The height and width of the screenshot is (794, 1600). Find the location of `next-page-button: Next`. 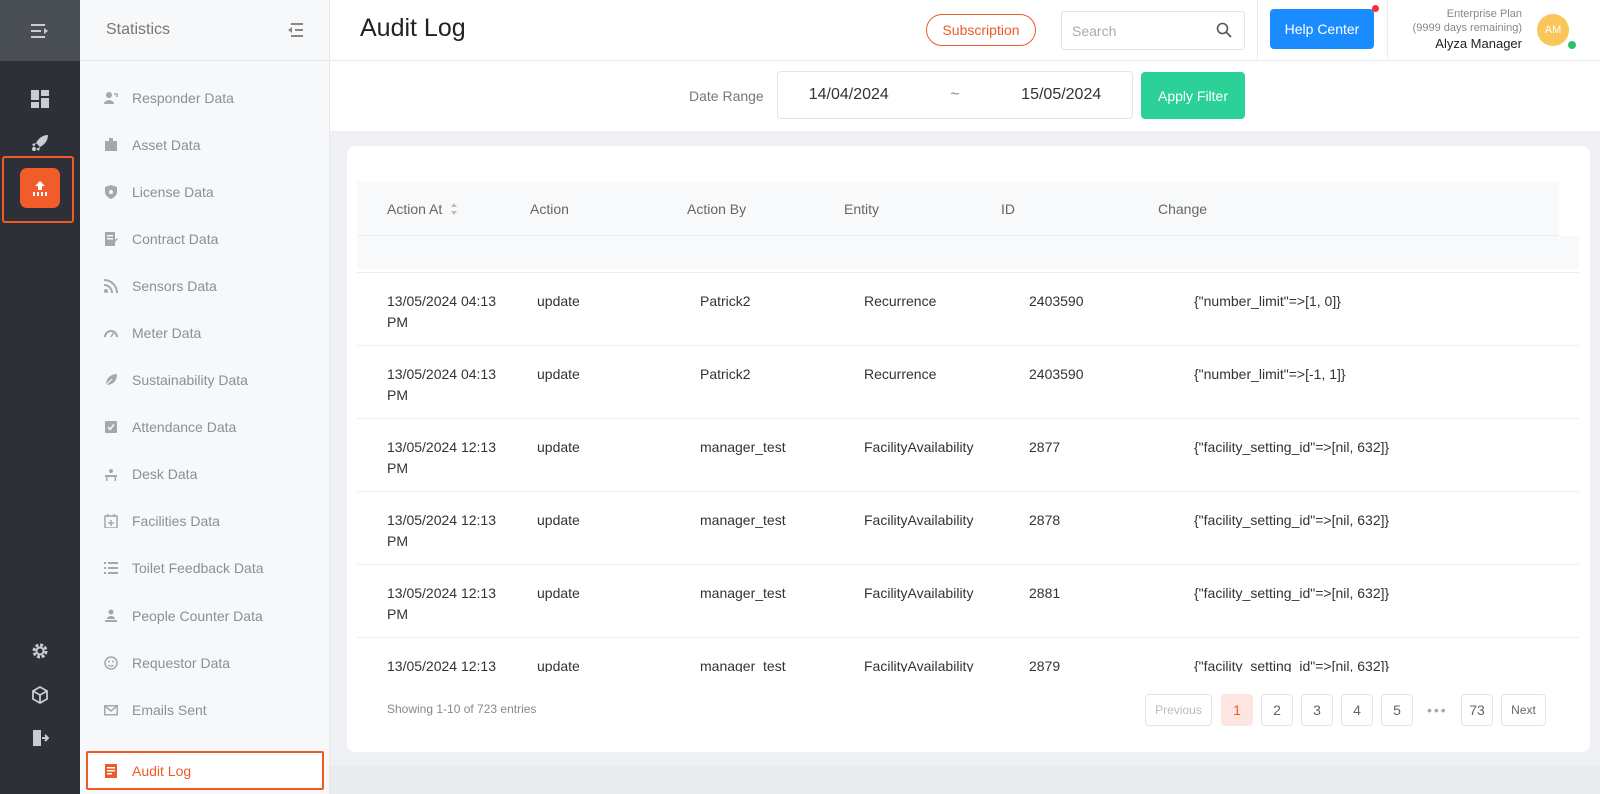

next-page-button: Next is located at coordinates (1523, 710).